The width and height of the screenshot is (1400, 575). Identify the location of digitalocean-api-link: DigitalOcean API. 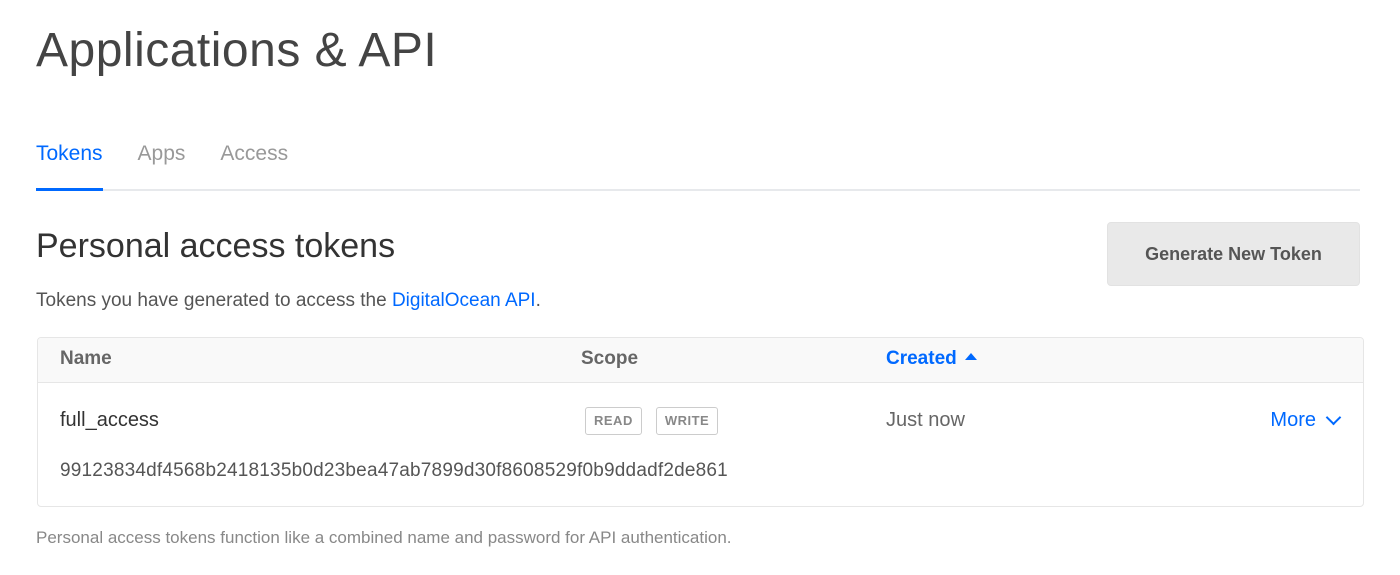
(464, 300).